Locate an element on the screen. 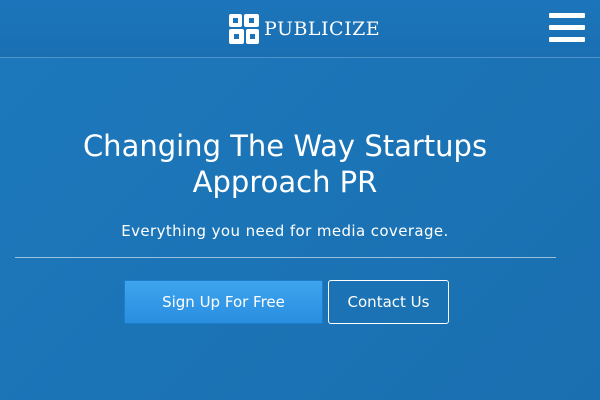 The image size is (600, 400). menu-bar-bottom is located at coordinates (567, 39).